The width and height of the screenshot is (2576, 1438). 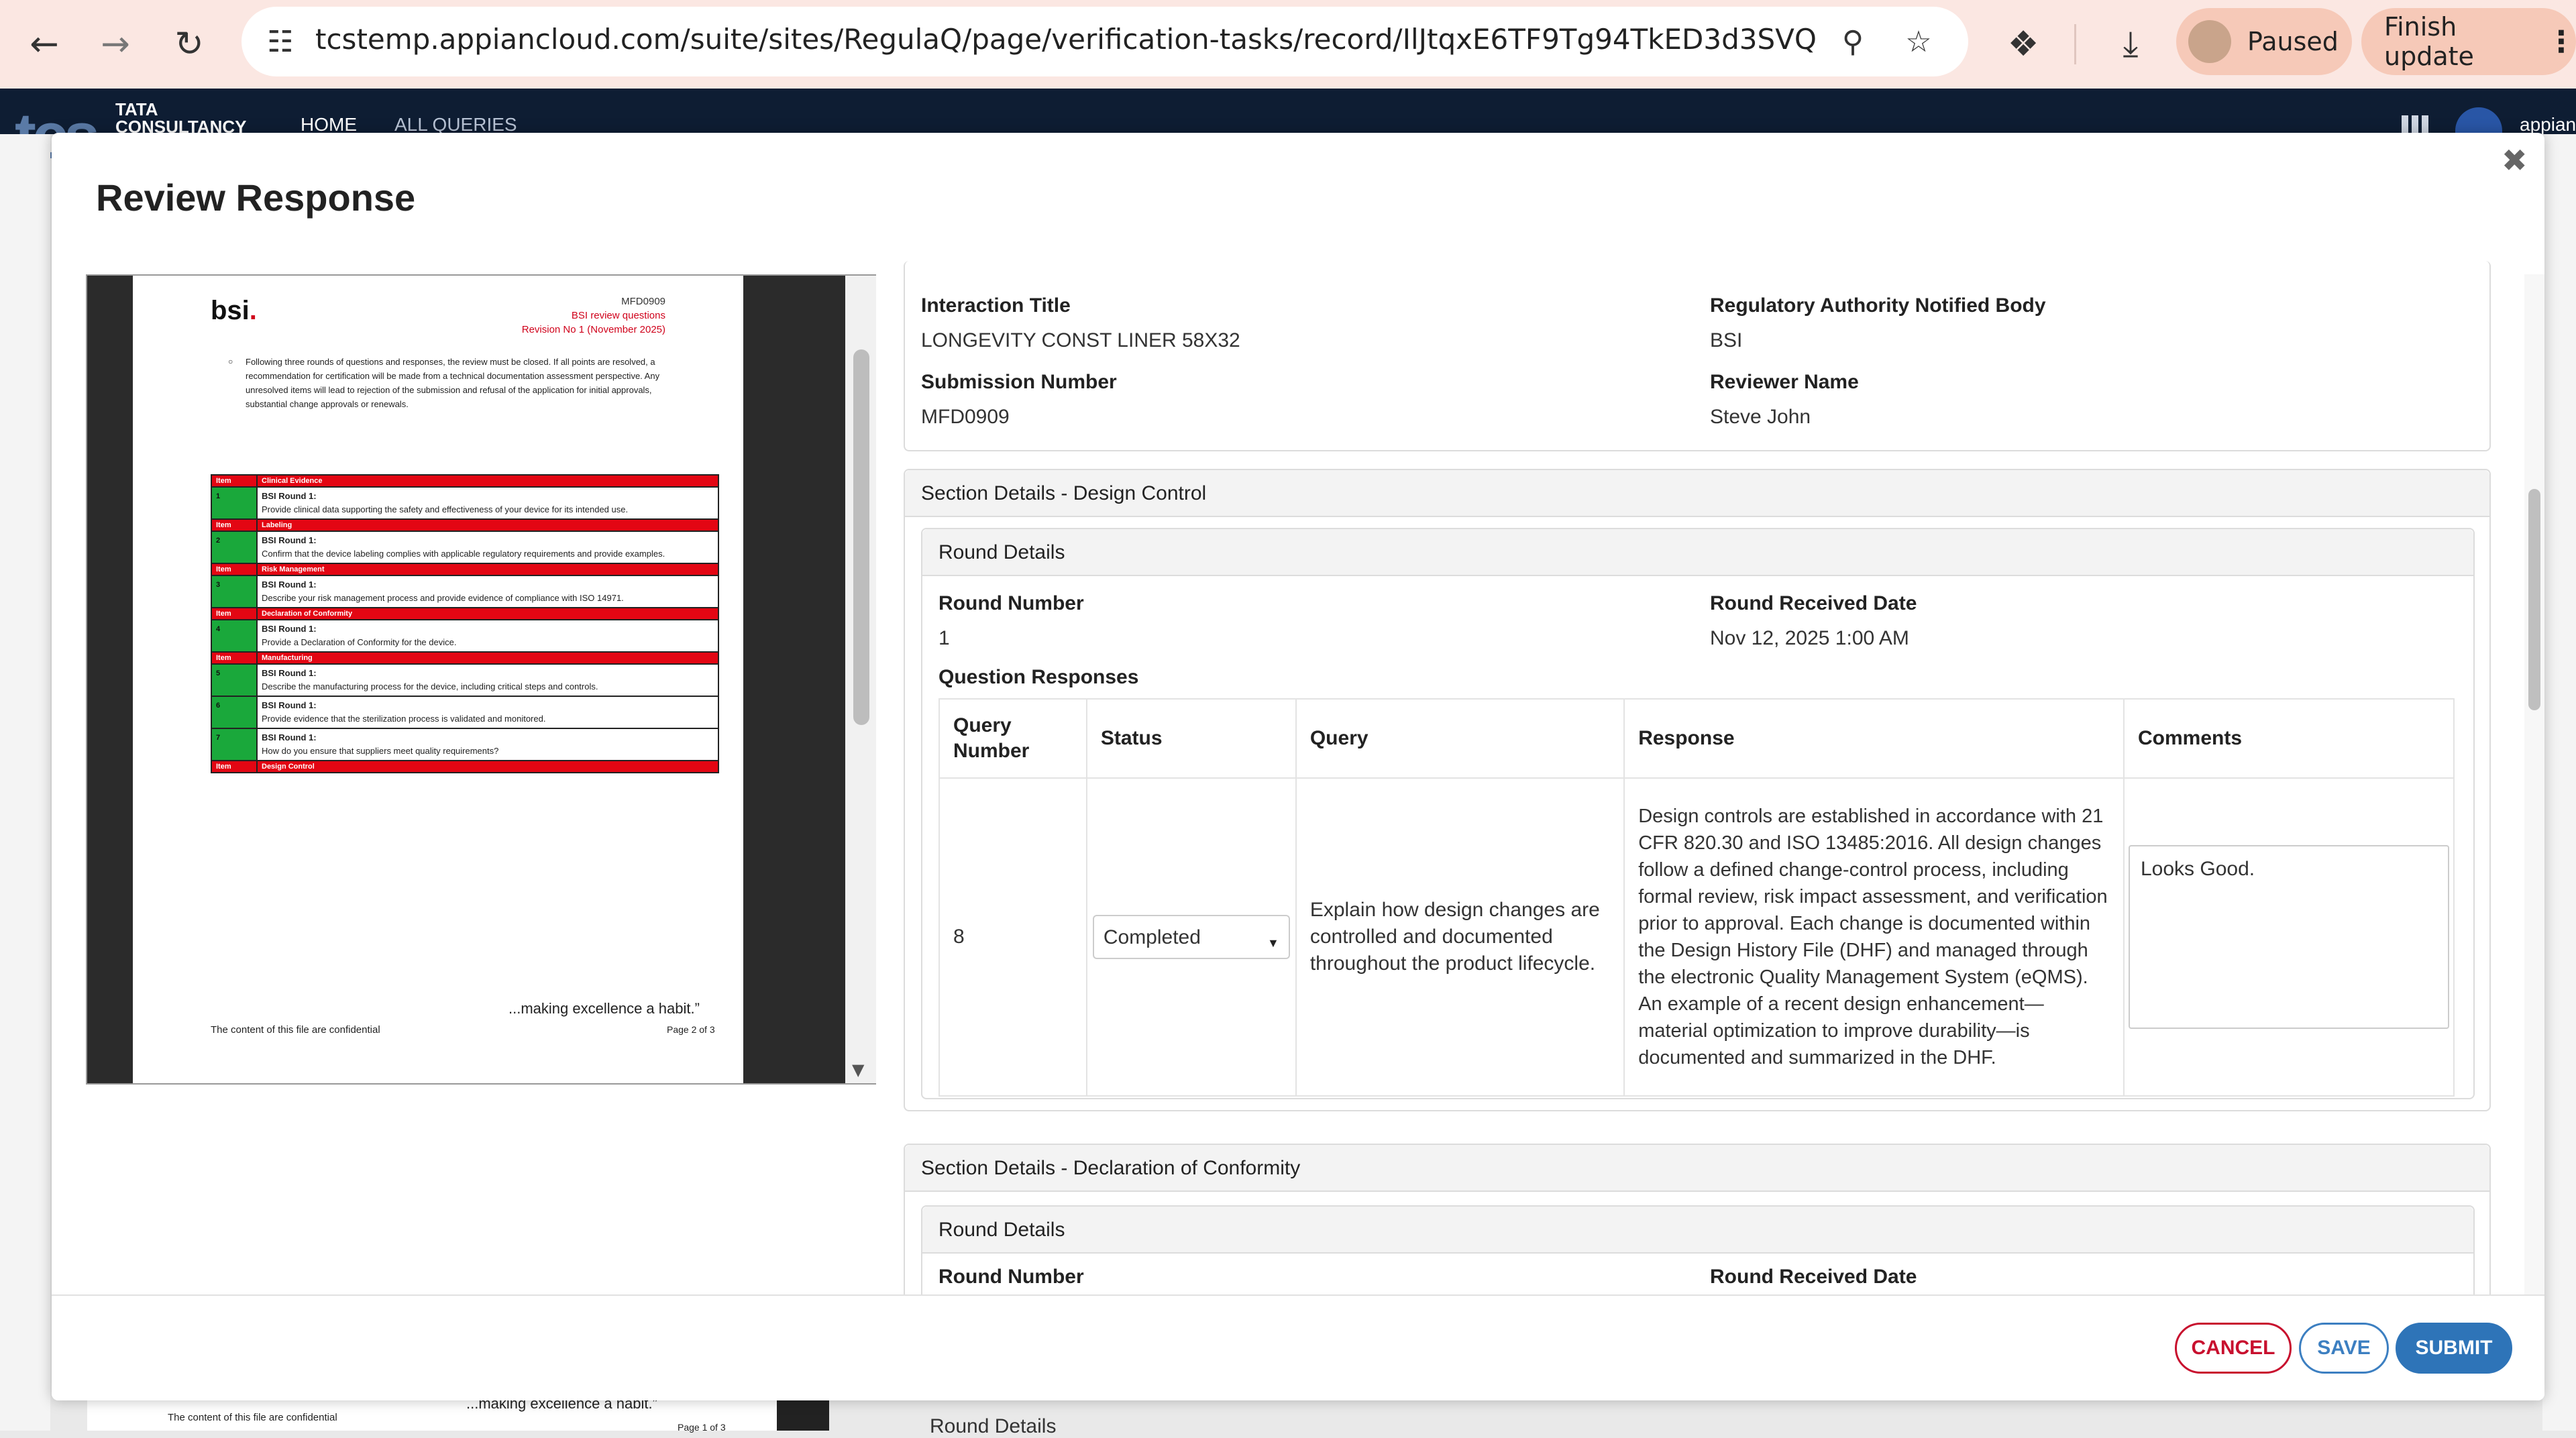 I want to click on modal-title: Review Response, so click(x=256, y=198).